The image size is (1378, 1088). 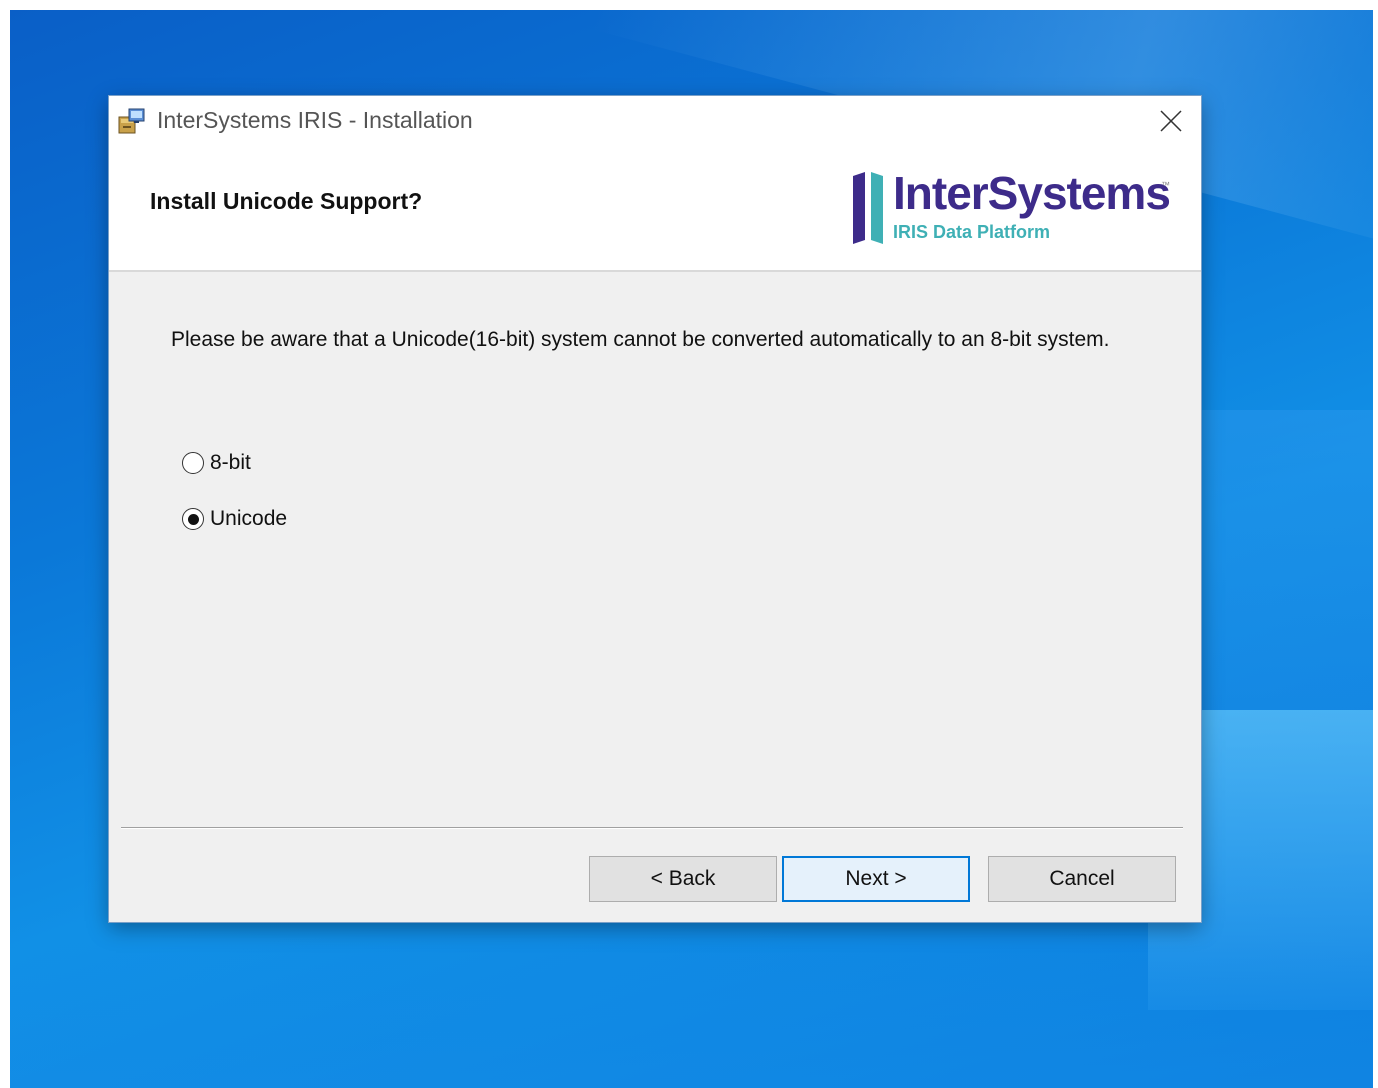 I want to click on logo-tagline: IRIS Data Platform, so click(x=972, y=232).